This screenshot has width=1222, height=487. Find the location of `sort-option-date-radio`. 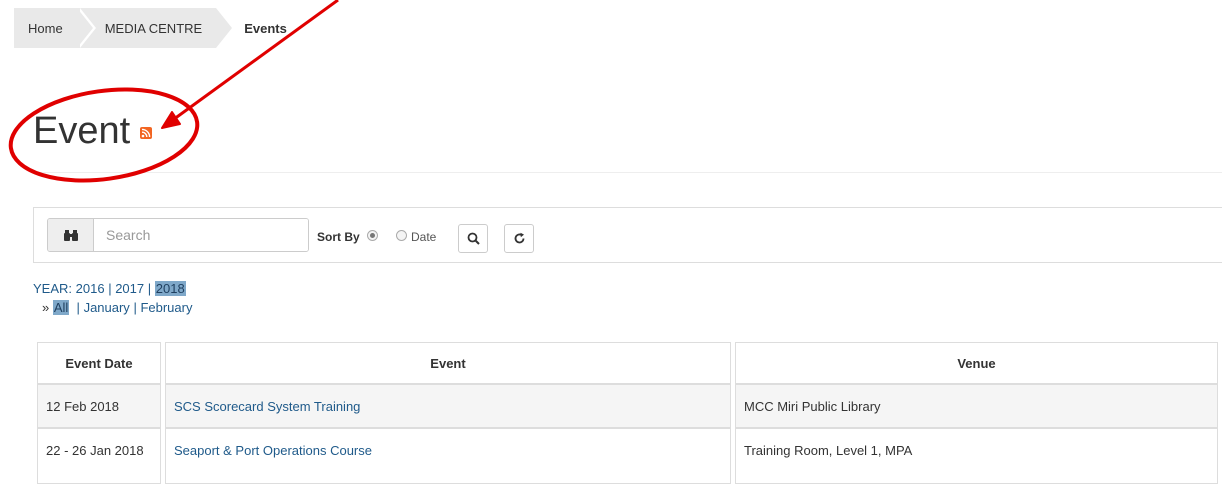

sort-option-date-radio is located at coordinates (401, 235).